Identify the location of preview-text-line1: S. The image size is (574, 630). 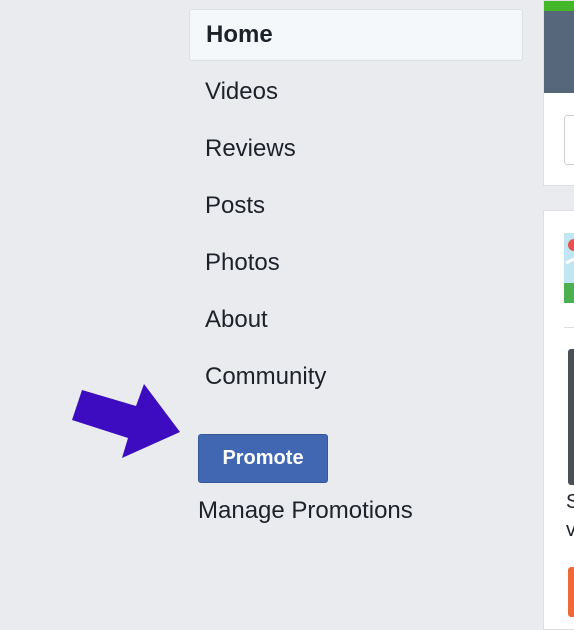
(570, 502).